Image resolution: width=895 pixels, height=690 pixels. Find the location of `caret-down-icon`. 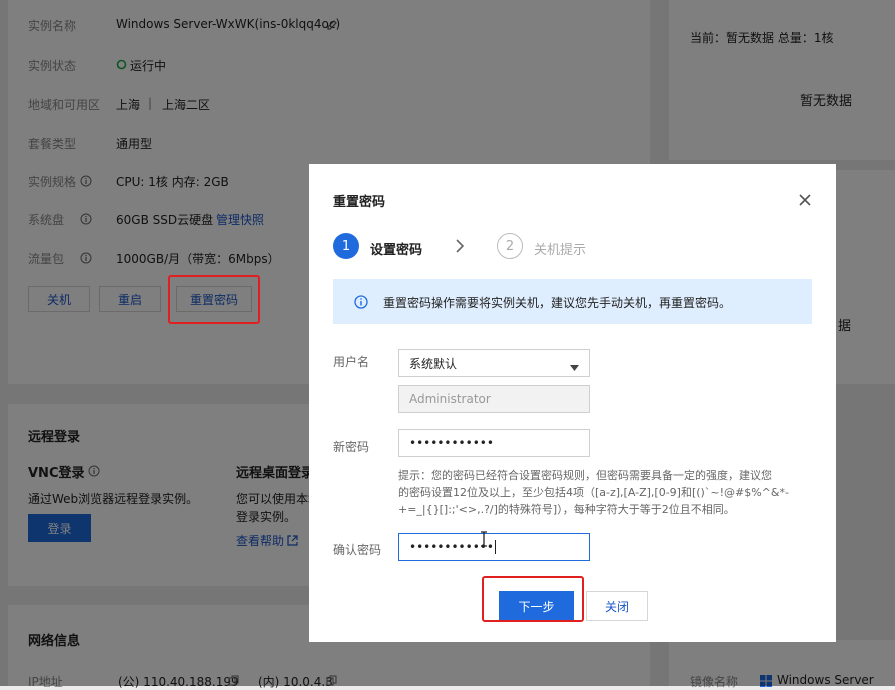

caret-down-icon is located at coordinates (574, 367).